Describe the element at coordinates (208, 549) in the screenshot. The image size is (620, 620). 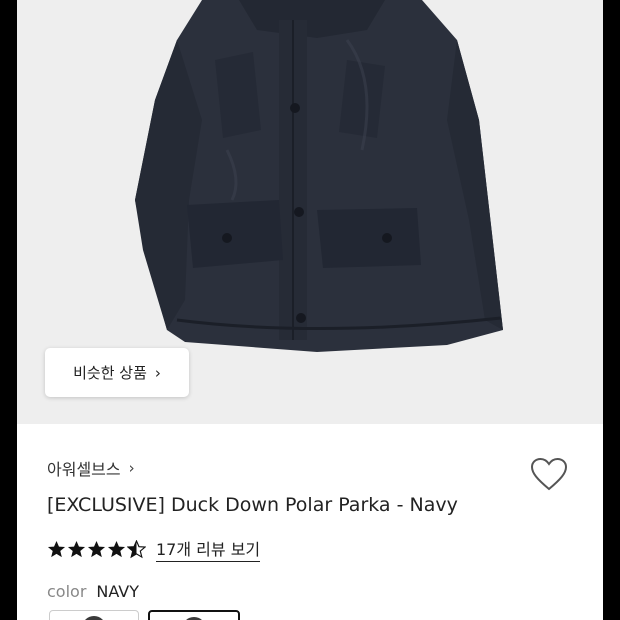
I see `reviews-link: 17개 리뷰 보기` at that location.